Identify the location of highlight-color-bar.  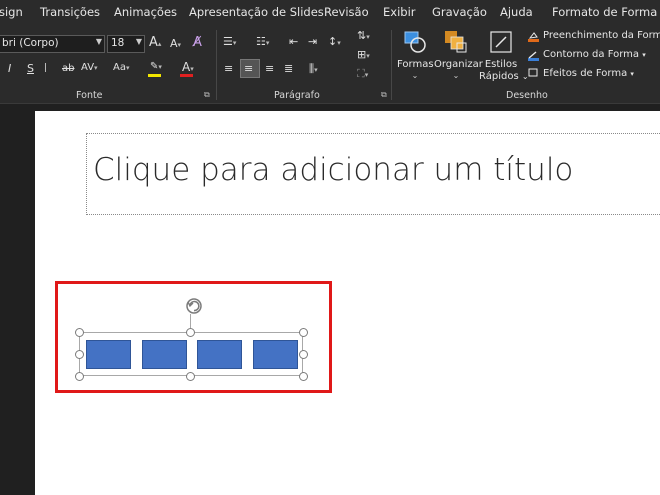
(154, 75).